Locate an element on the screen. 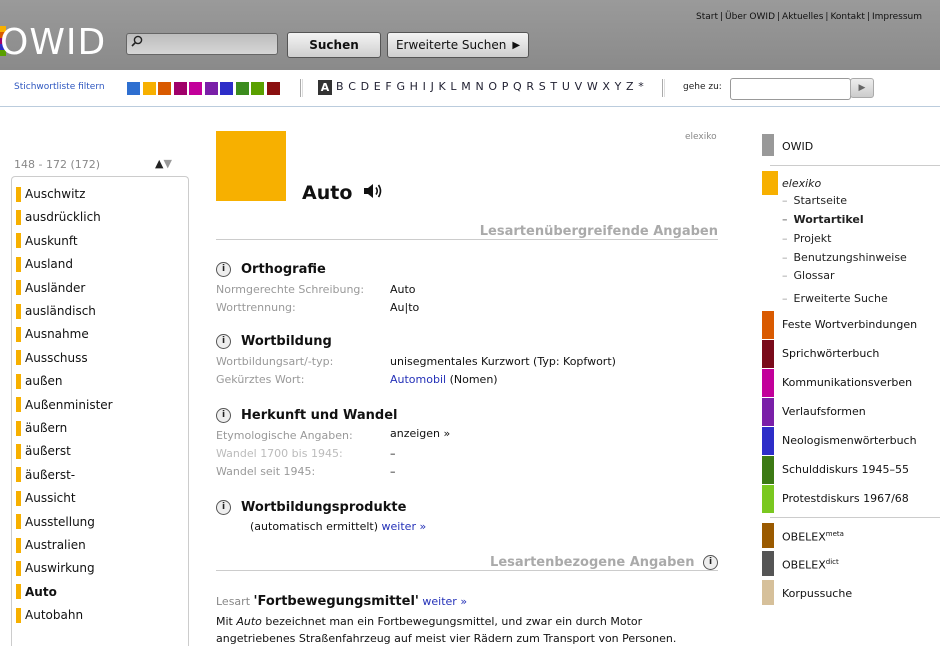 The width and height of the screenshot is (940, 647). value: Auto is located at coordinates (403, 289).